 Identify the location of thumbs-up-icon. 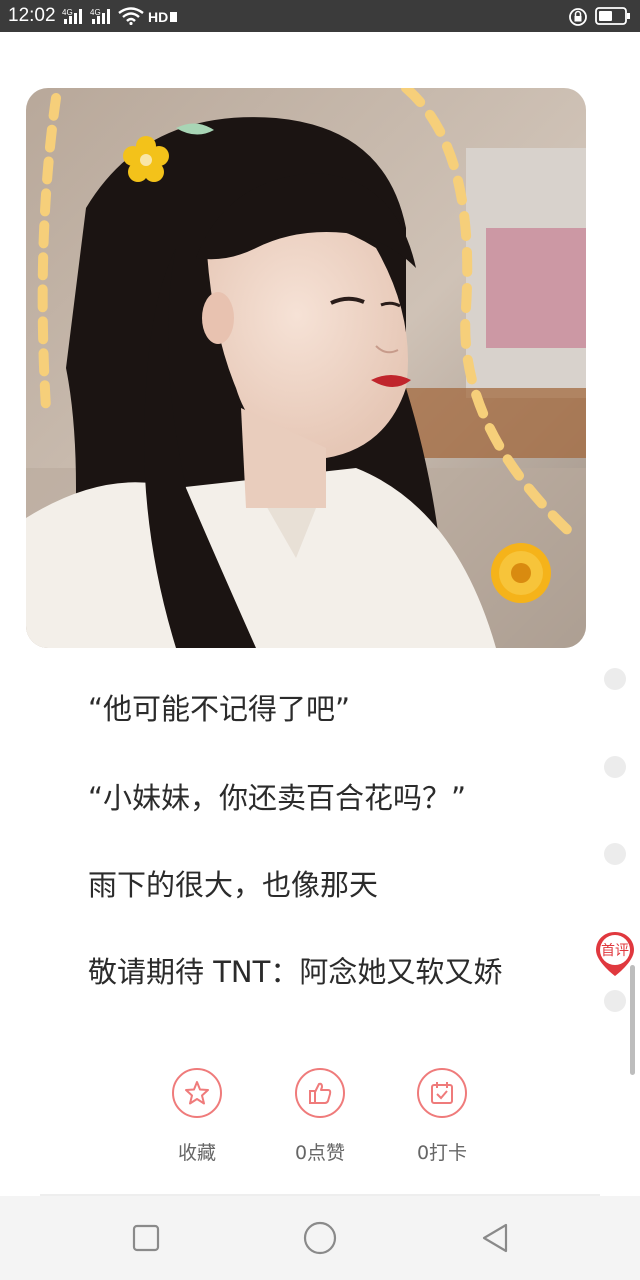
(320, 1093).